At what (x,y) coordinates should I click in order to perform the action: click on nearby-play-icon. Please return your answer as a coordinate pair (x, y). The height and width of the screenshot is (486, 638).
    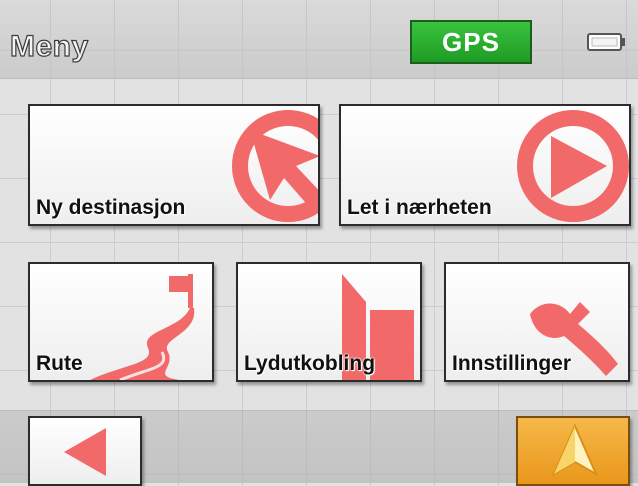
    Looking at the image, I should click on (573, 166).